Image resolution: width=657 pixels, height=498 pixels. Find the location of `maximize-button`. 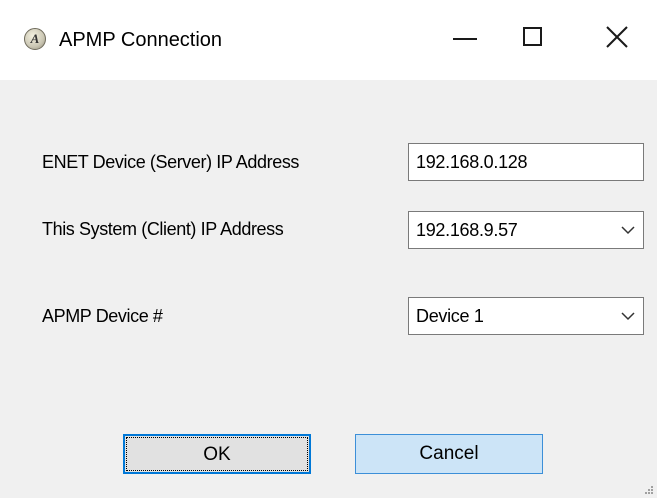

maximize-button is located at coordinates (538, 38).